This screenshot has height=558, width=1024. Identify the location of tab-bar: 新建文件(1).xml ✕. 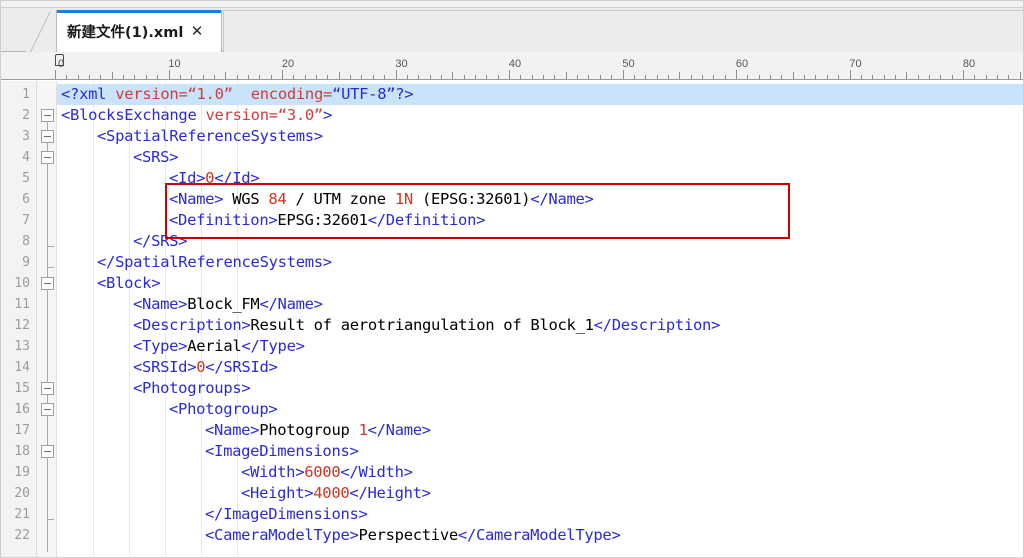
(512, 26).